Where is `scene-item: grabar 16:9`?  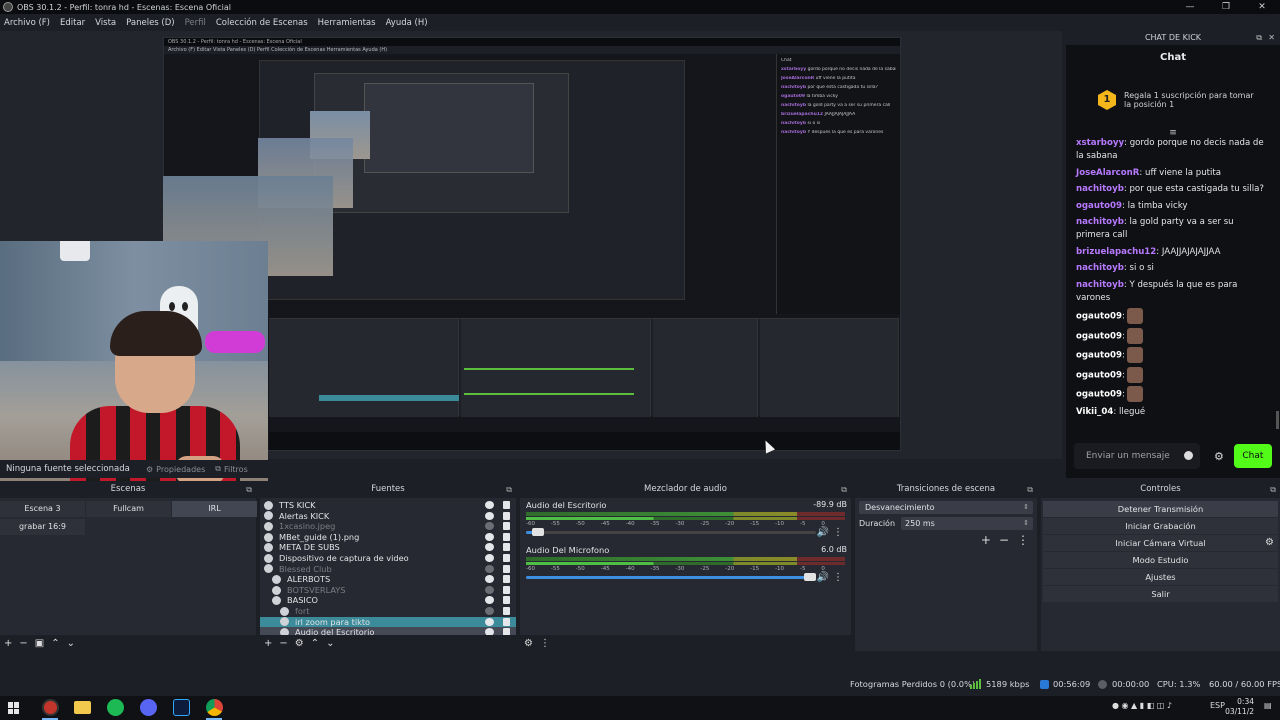 scene-item: grabar 16:9 is located at coordinates (42, 527).